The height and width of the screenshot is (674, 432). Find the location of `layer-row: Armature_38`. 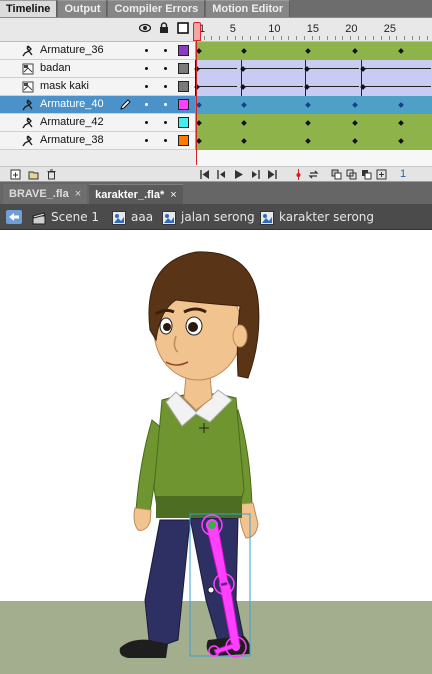

layer-row: Armature_38 is located at coordinates (216, 141).